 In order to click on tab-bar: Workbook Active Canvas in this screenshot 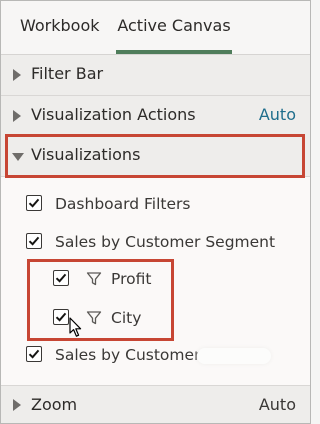, I will do `click(155, 28)`.